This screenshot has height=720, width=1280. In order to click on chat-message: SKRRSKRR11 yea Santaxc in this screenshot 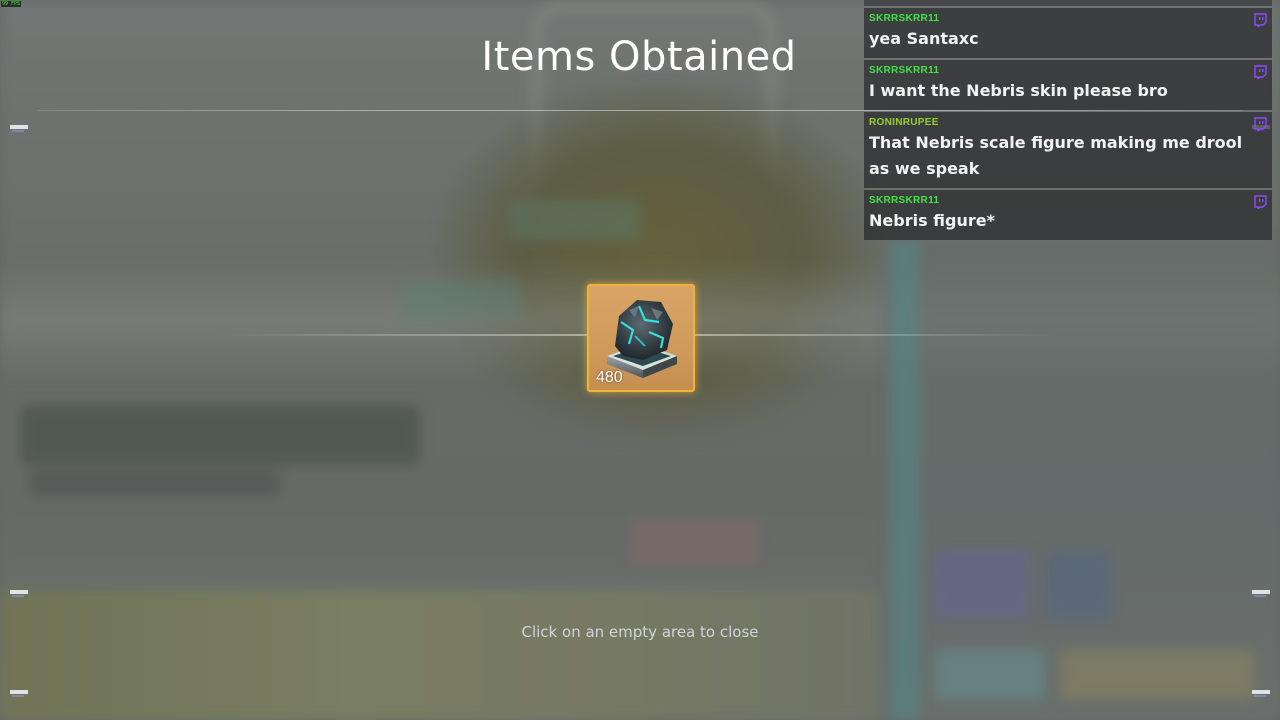, I will do `click(1068, 33)`.